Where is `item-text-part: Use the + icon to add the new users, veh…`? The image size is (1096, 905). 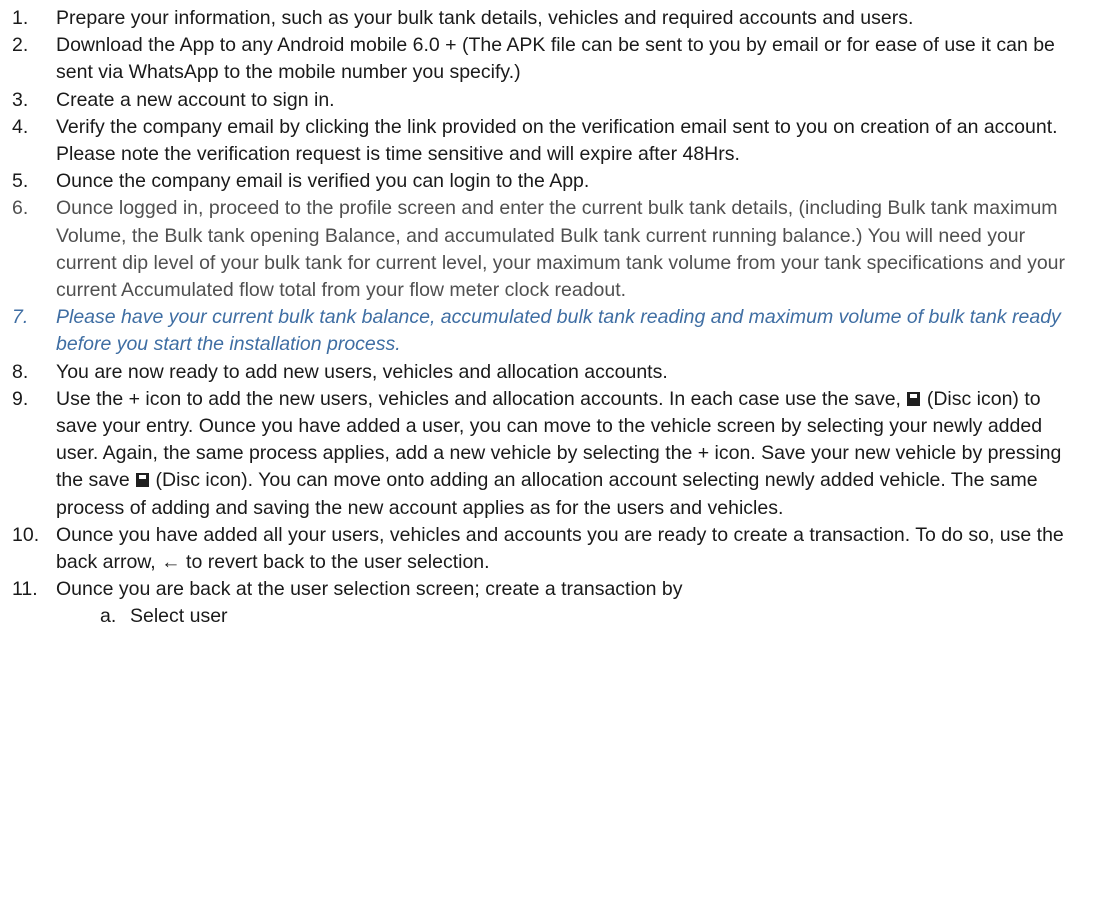
item-text-part: Use the + icon to add the new users, veh… is located at coordinates (481, 398).